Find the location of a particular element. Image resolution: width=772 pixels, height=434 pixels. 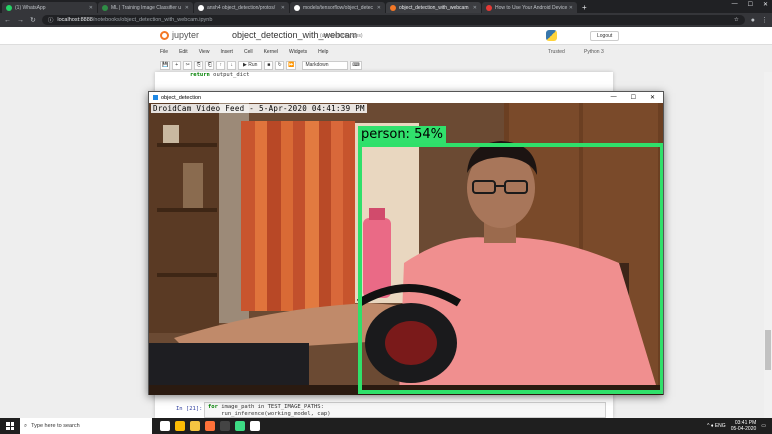

droidcam-icon is located at coordinates (489, 7).